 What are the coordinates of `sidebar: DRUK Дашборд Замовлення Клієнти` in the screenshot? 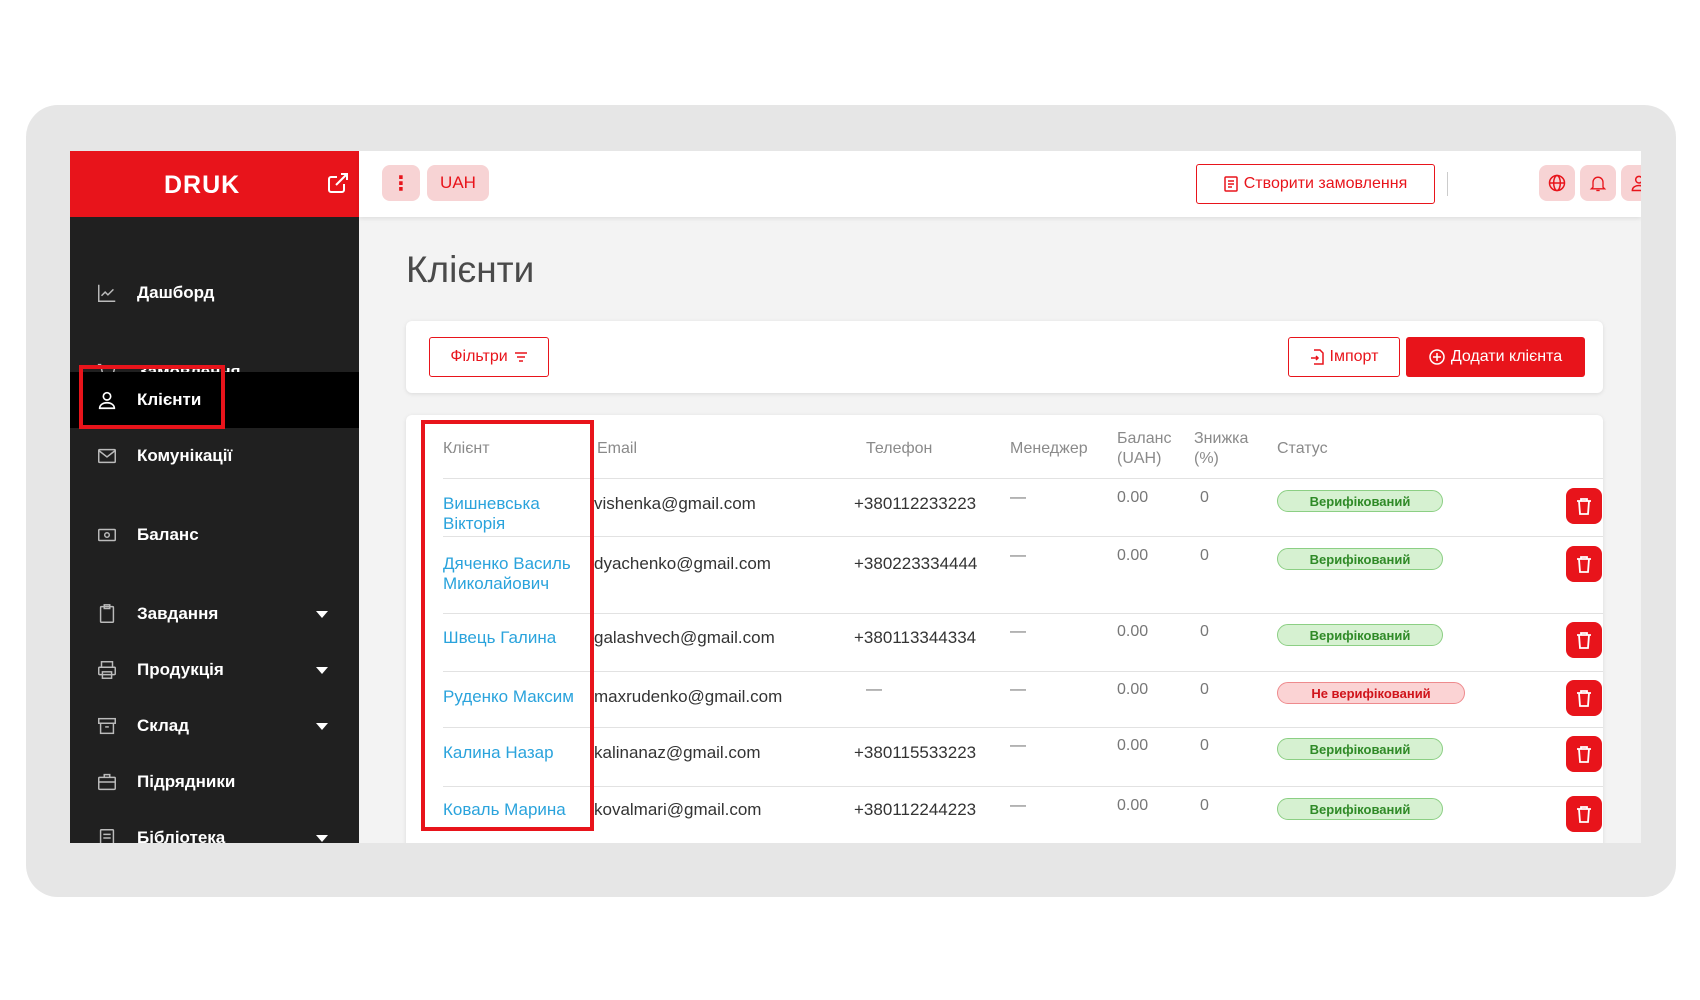 It's located at (214, 497).